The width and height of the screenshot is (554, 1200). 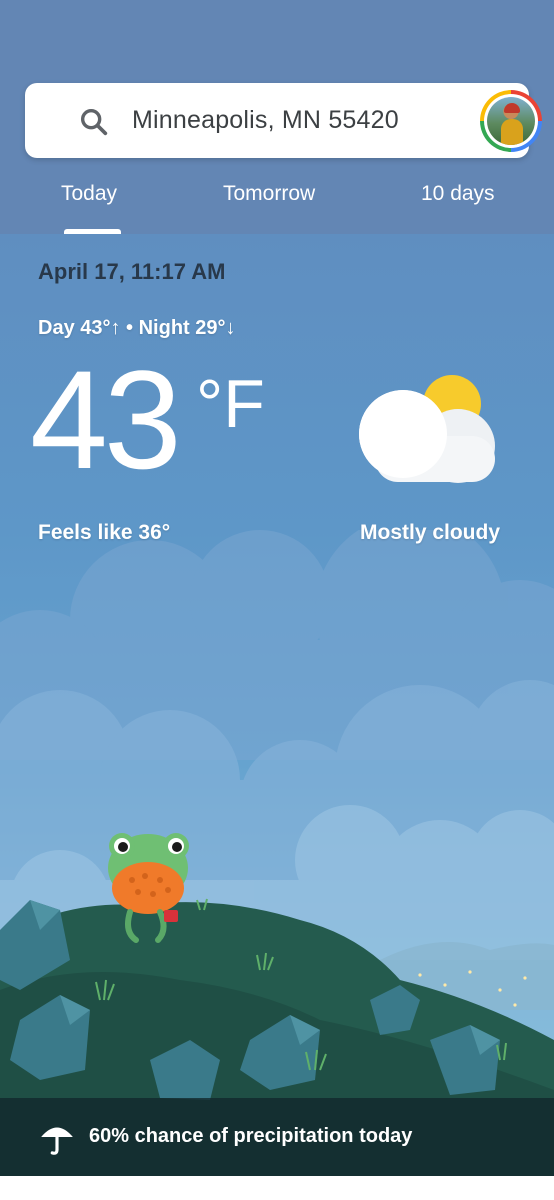 I want to click on precipitation-banner: 60% chance of precipitation today, so click(x=277, y=1137).